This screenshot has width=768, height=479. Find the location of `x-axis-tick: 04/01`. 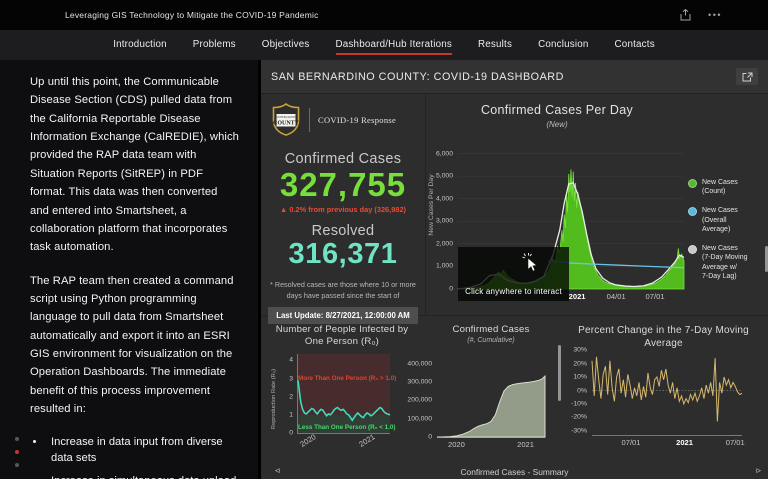

x-axis-tick: 04/01 is located at coordinates (616, 296).